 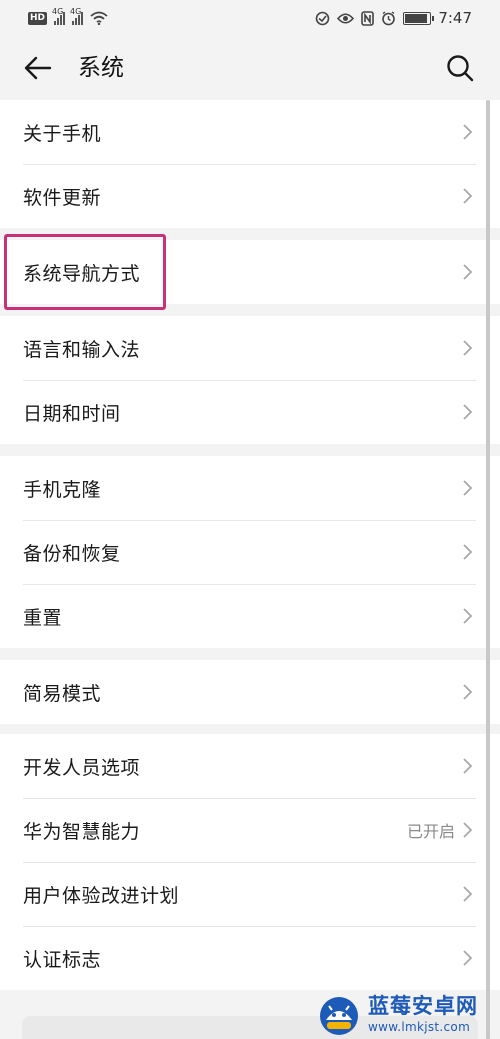 What do you see at coordinates (101, 68) in the screenshot?
I see `page-title: 系统` at bounding box center [101, 68].